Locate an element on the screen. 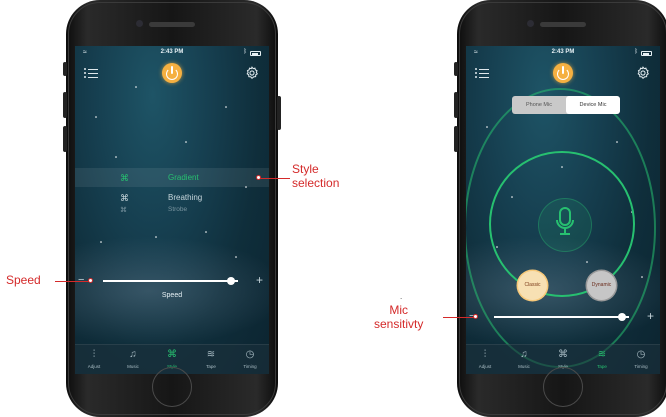  style-item-strobe: ⌘ Strobe is located at coordinates (172, 210).